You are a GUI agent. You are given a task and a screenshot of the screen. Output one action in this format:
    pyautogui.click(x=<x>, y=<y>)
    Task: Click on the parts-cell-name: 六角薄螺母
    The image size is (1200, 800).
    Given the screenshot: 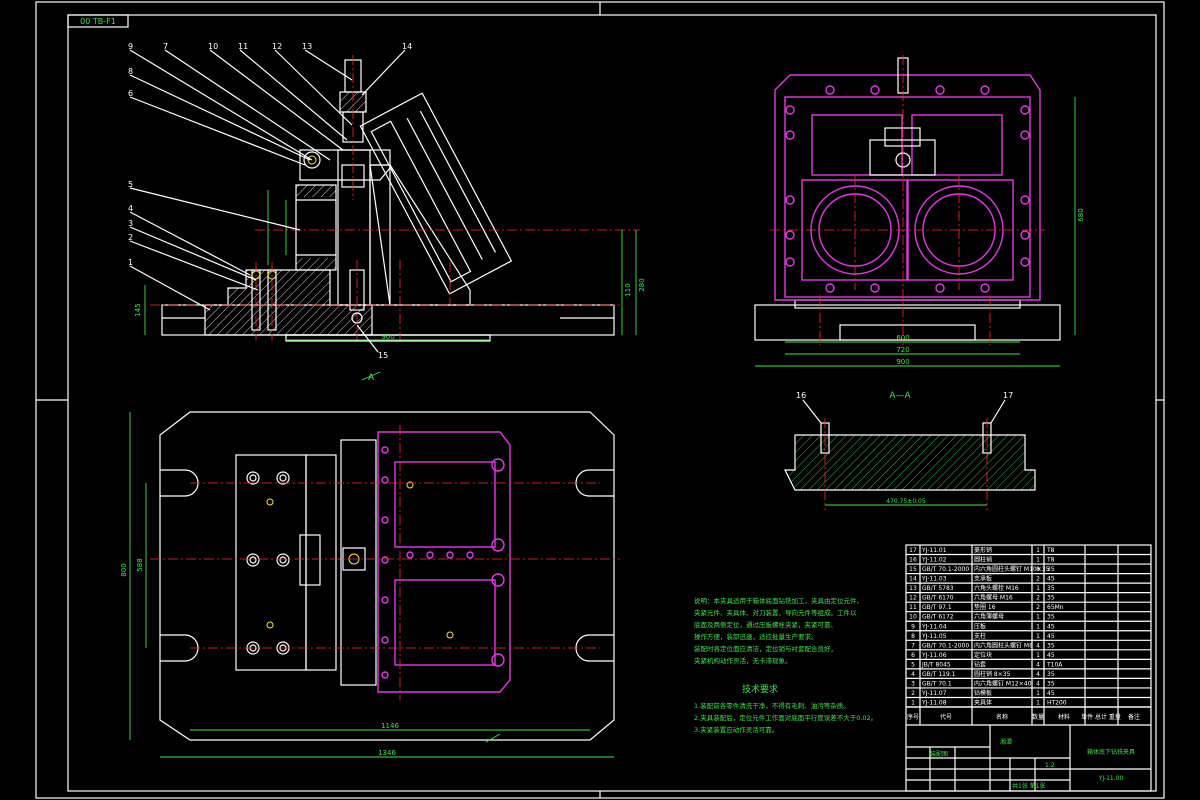 What is the action you would take?
    pyautogui.click(x=989, y=617)
    